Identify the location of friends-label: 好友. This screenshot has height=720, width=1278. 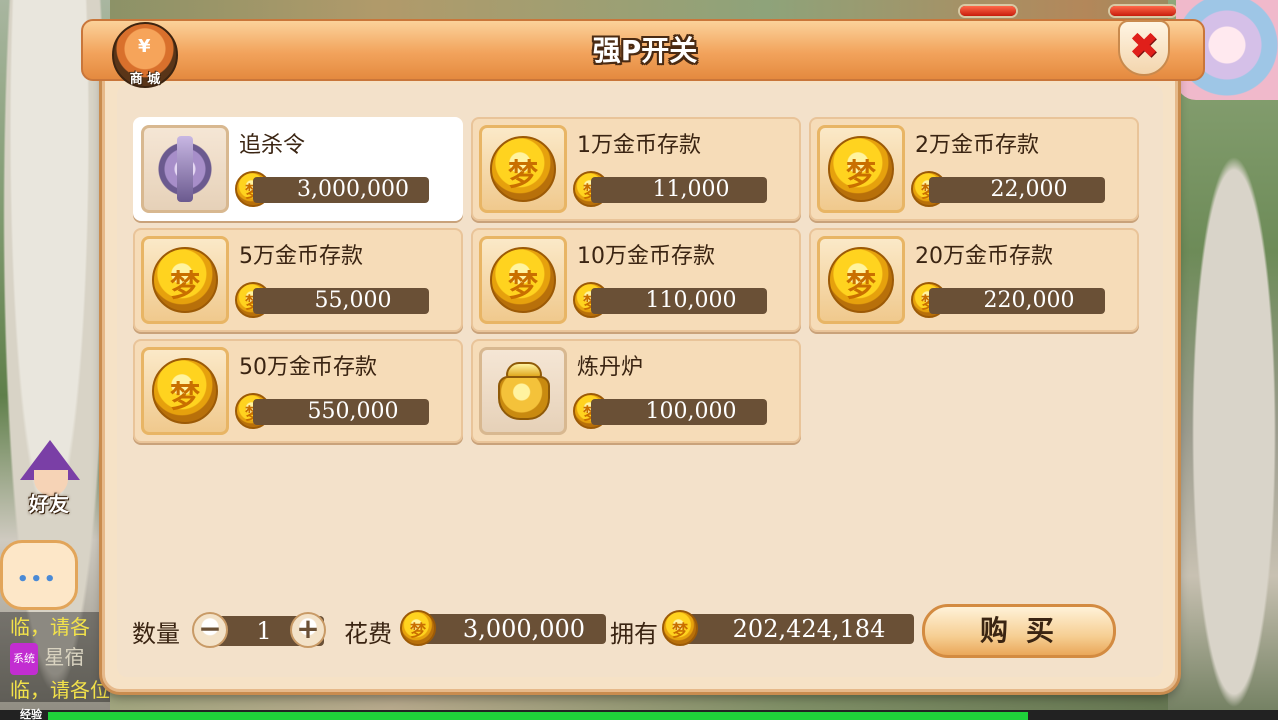
(49, 504).